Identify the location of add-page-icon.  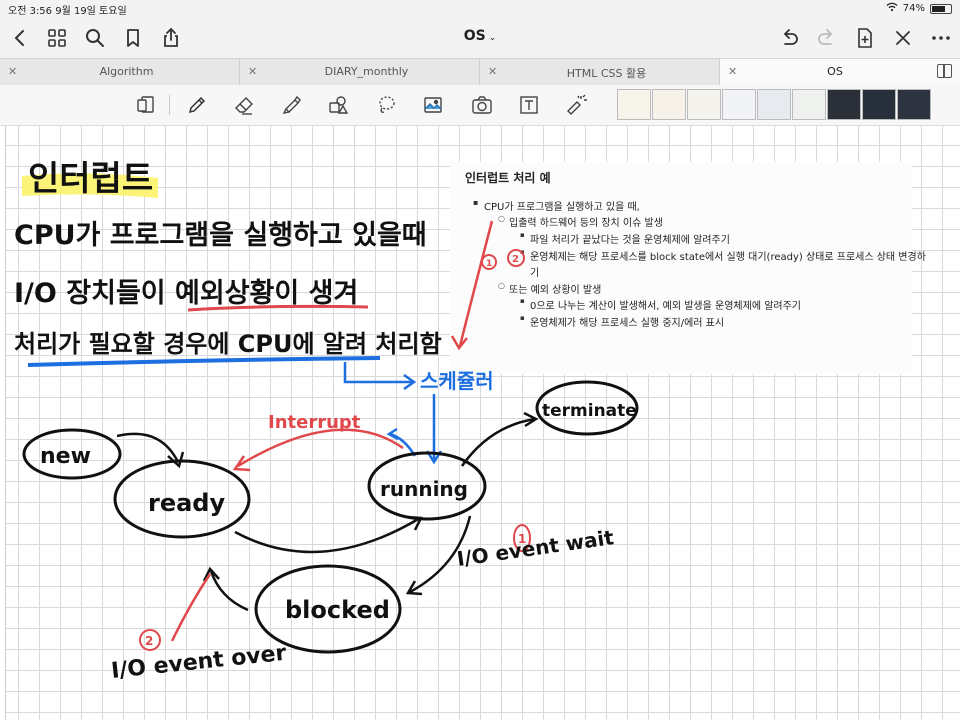
(865, 38).